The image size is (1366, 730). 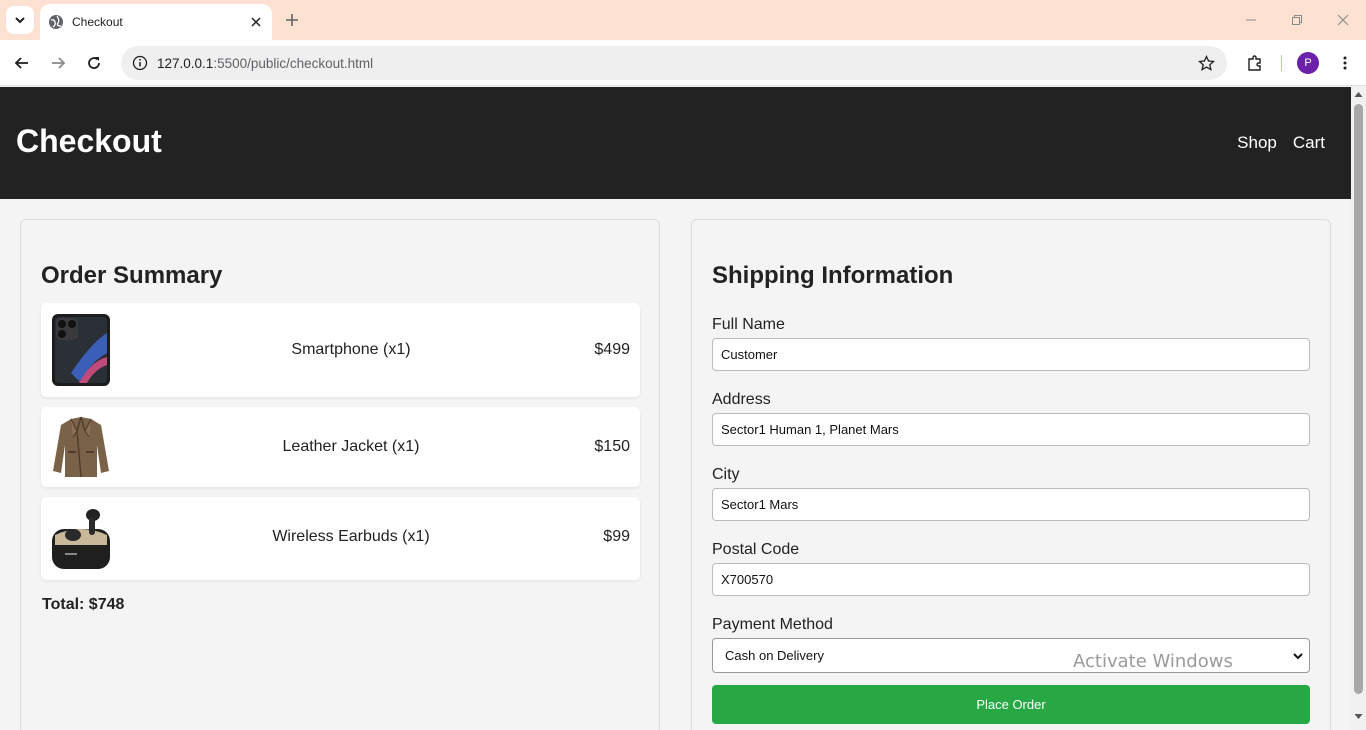 I want to click on browser-menu-button, so click(x=1345, y=63).